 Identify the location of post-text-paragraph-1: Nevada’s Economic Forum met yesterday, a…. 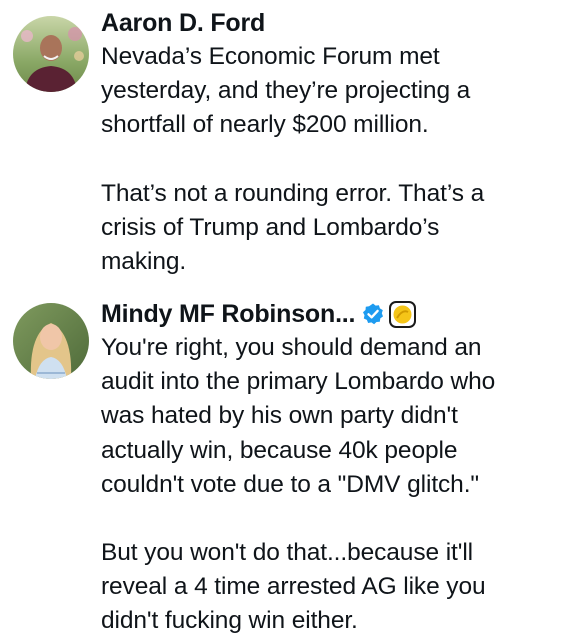
(286, 91).